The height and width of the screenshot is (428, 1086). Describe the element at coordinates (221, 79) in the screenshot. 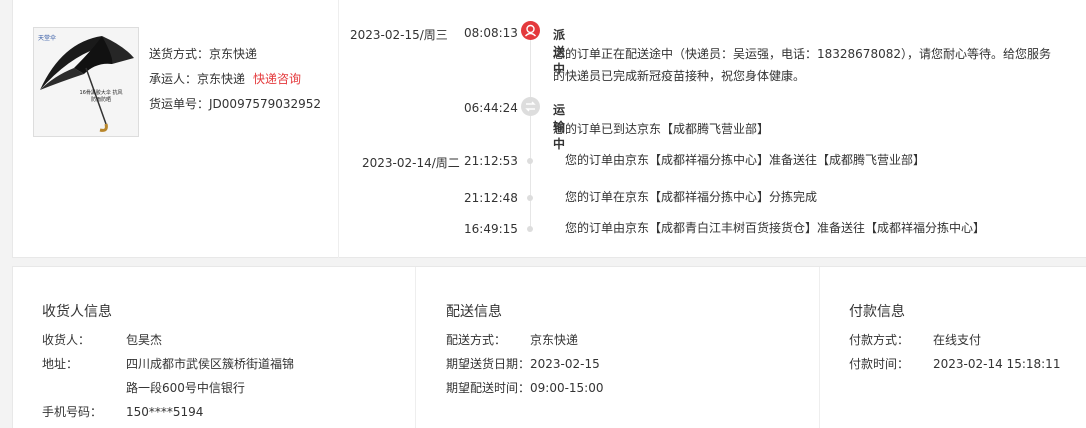

I see `carrier-value: 京东快递` at that location.